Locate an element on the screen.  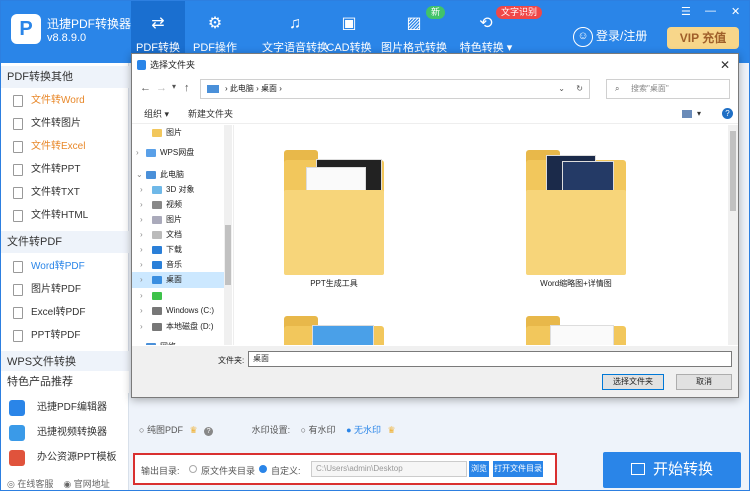
tree-item-pictures: 图片 is located at coordinates (182, 133).